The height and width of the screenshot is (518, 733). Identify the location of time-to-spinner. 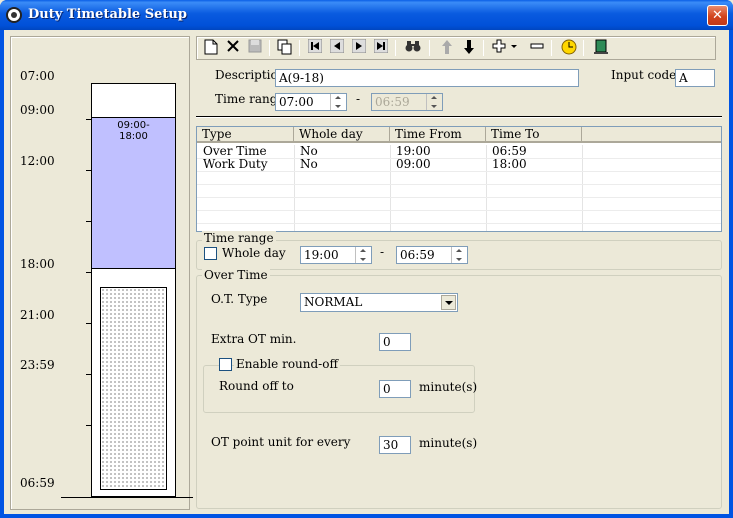
(434, 102).